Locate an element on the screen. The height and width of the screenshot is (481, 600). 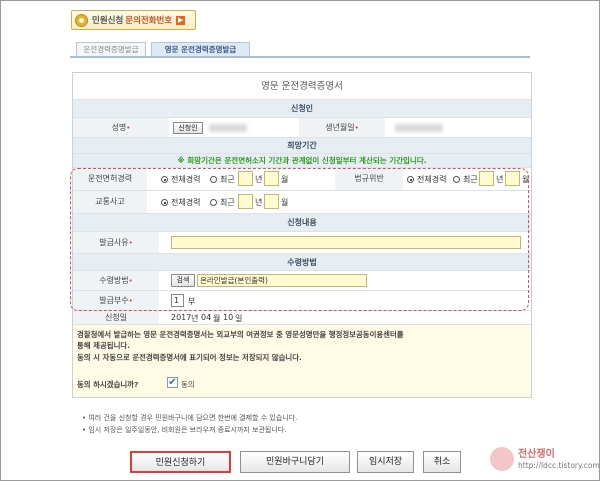
consent-text-3: 동의 시 자동으로 운전경력증명서에 표기되어 정보는 저장되지 않습니다. is located at coordinates (189, 357).